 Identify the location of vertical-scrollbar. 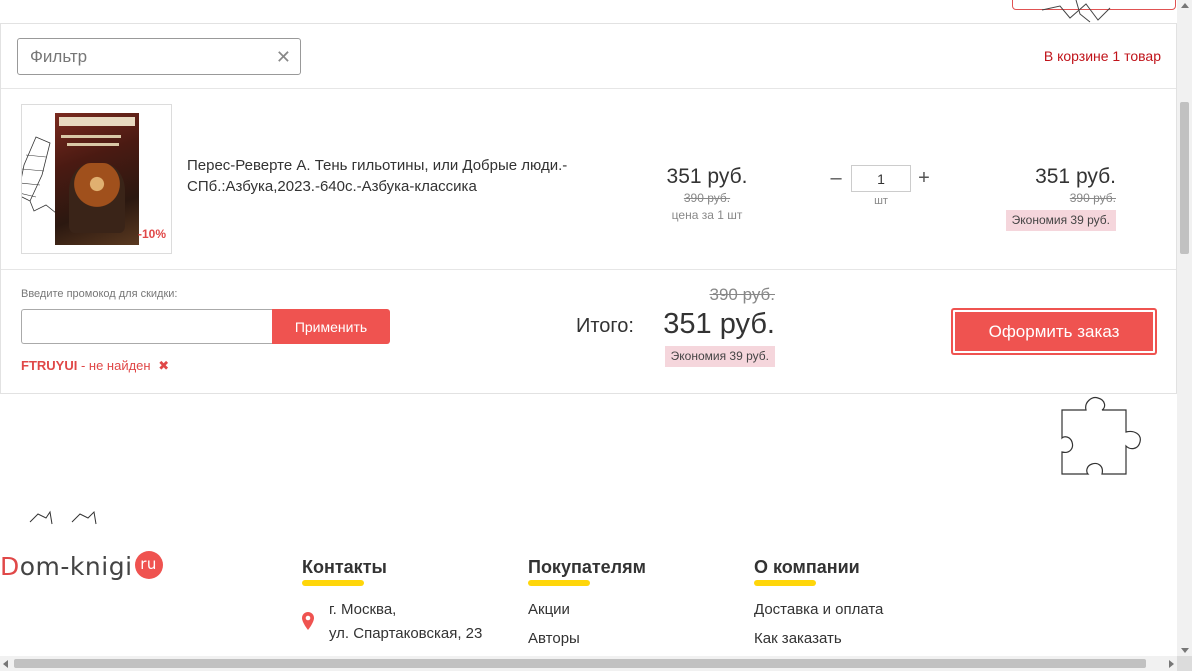
(1184, 328).